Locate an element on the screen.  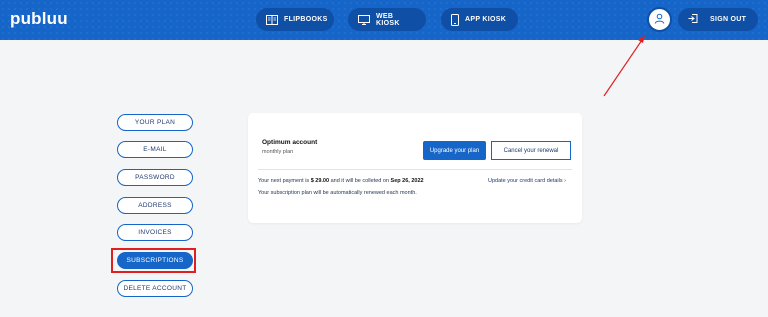
update-credit-card-link: Update your credit card details › is located at coordinates (527, 181).